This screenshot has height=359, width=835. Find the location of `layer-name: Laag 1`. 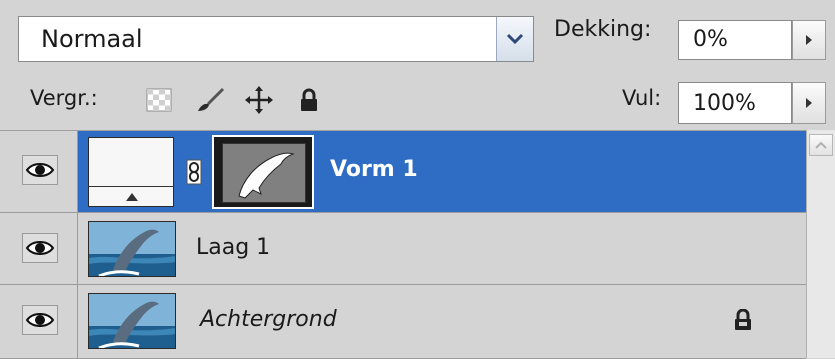

layer-name: Laag 1 is located at coordinates (233, 247).